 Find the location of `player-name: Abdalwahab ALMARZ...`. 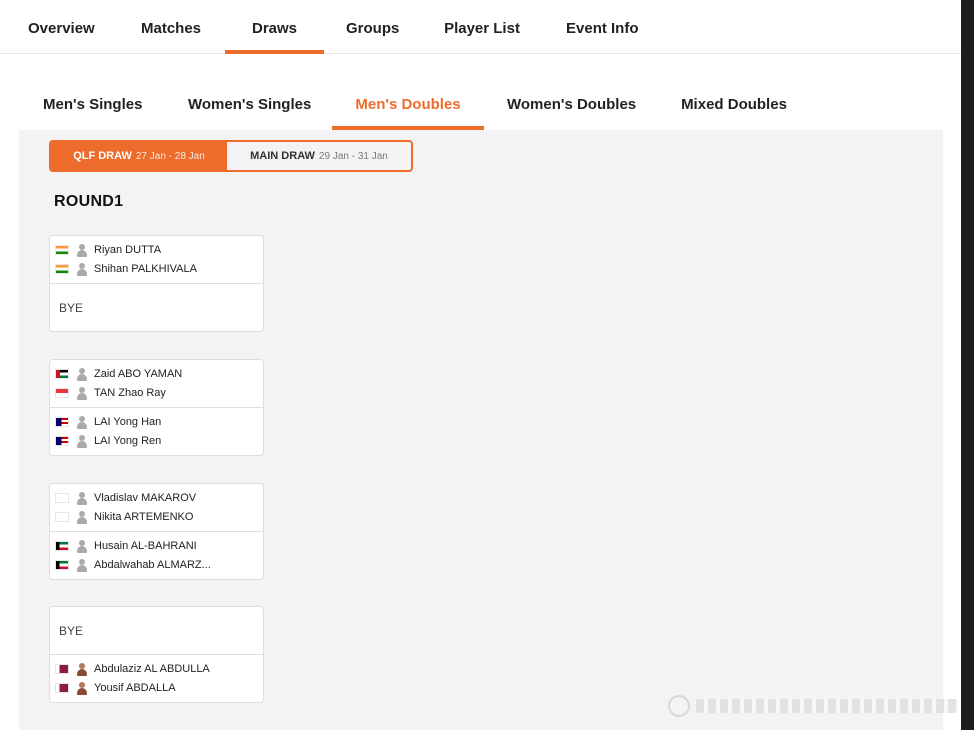

player-name: Abdalwahab ALMARZ... is located at coordinates (152, 565).